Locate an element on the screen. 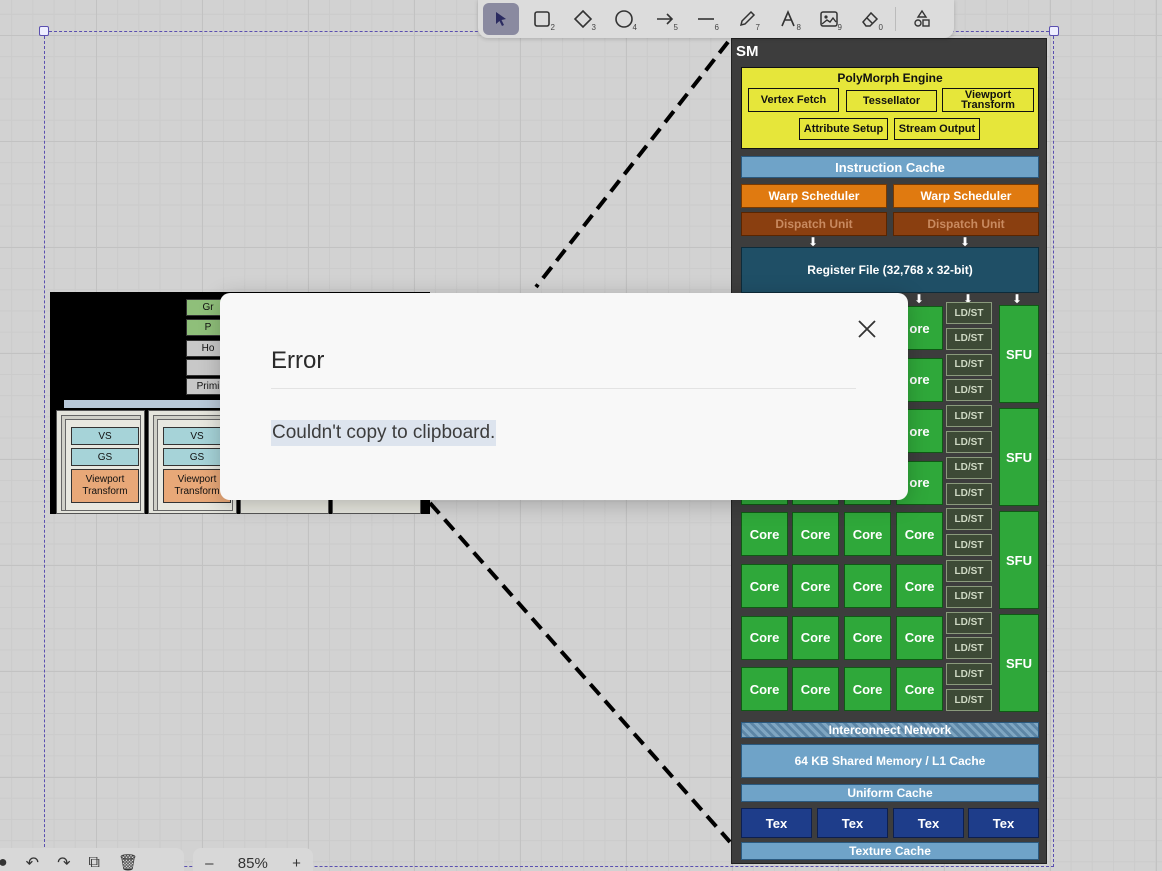 Image resolution: width=1162 pixels, height=871 pixels. cursor-icon is located at coordinates (501, 19).